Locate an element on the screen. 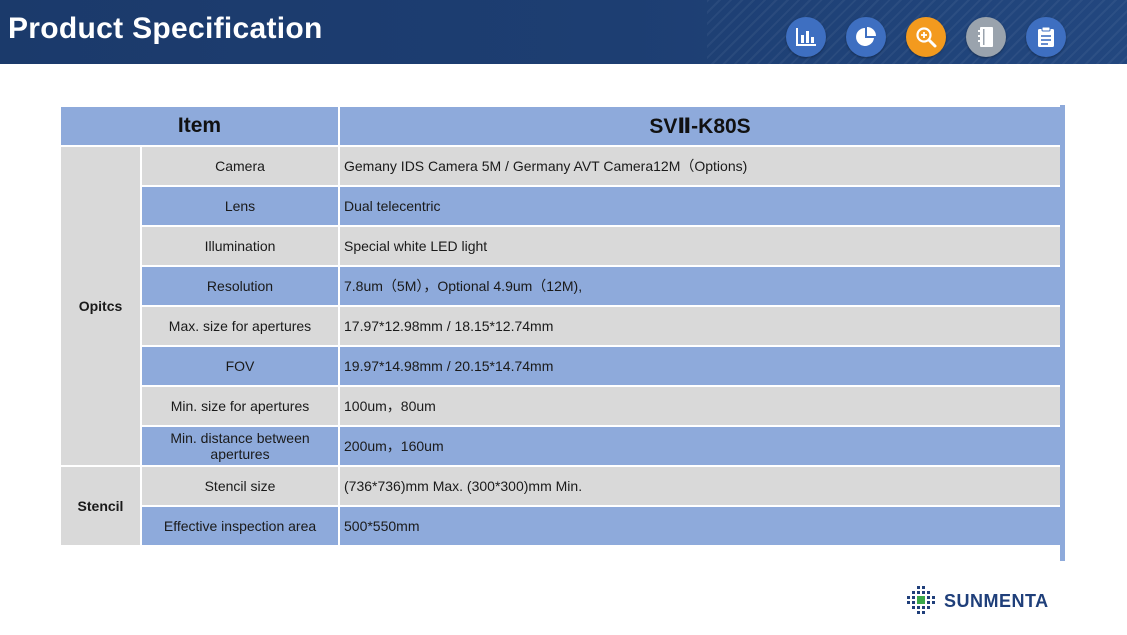 The width and height of the screenshot is (1127, 635). row-value: 200um，160um is located at coordinates (700, 446).